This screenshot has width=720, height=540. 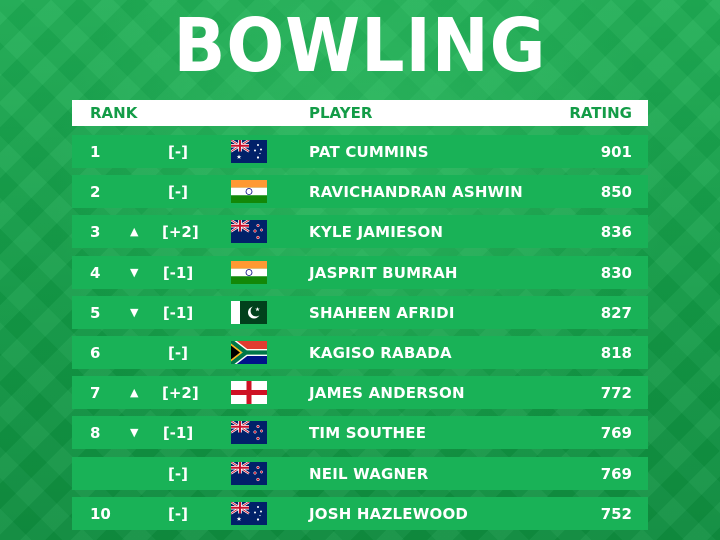 I want to click on rank-value: 7, so click(x=95, y=393).